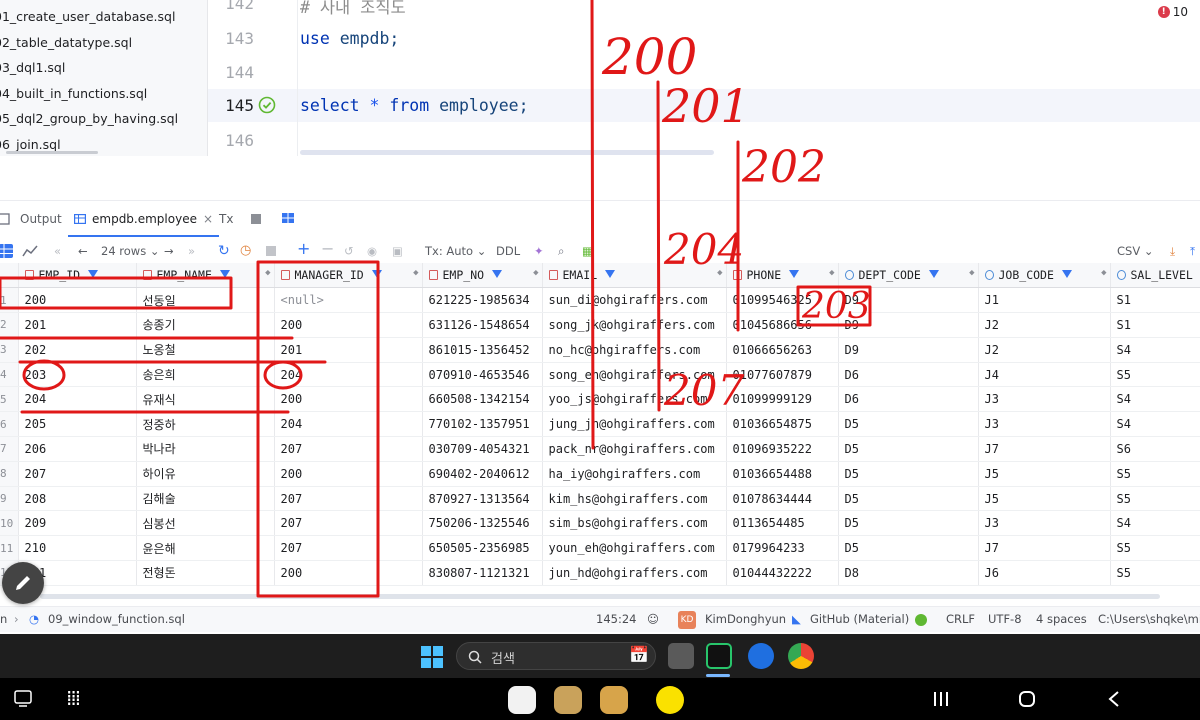 This screenshot has width=1200, height=720. Describe the element at coordinates (23, 699) in the screenshot. I see `screen-capture-icon` at that location.